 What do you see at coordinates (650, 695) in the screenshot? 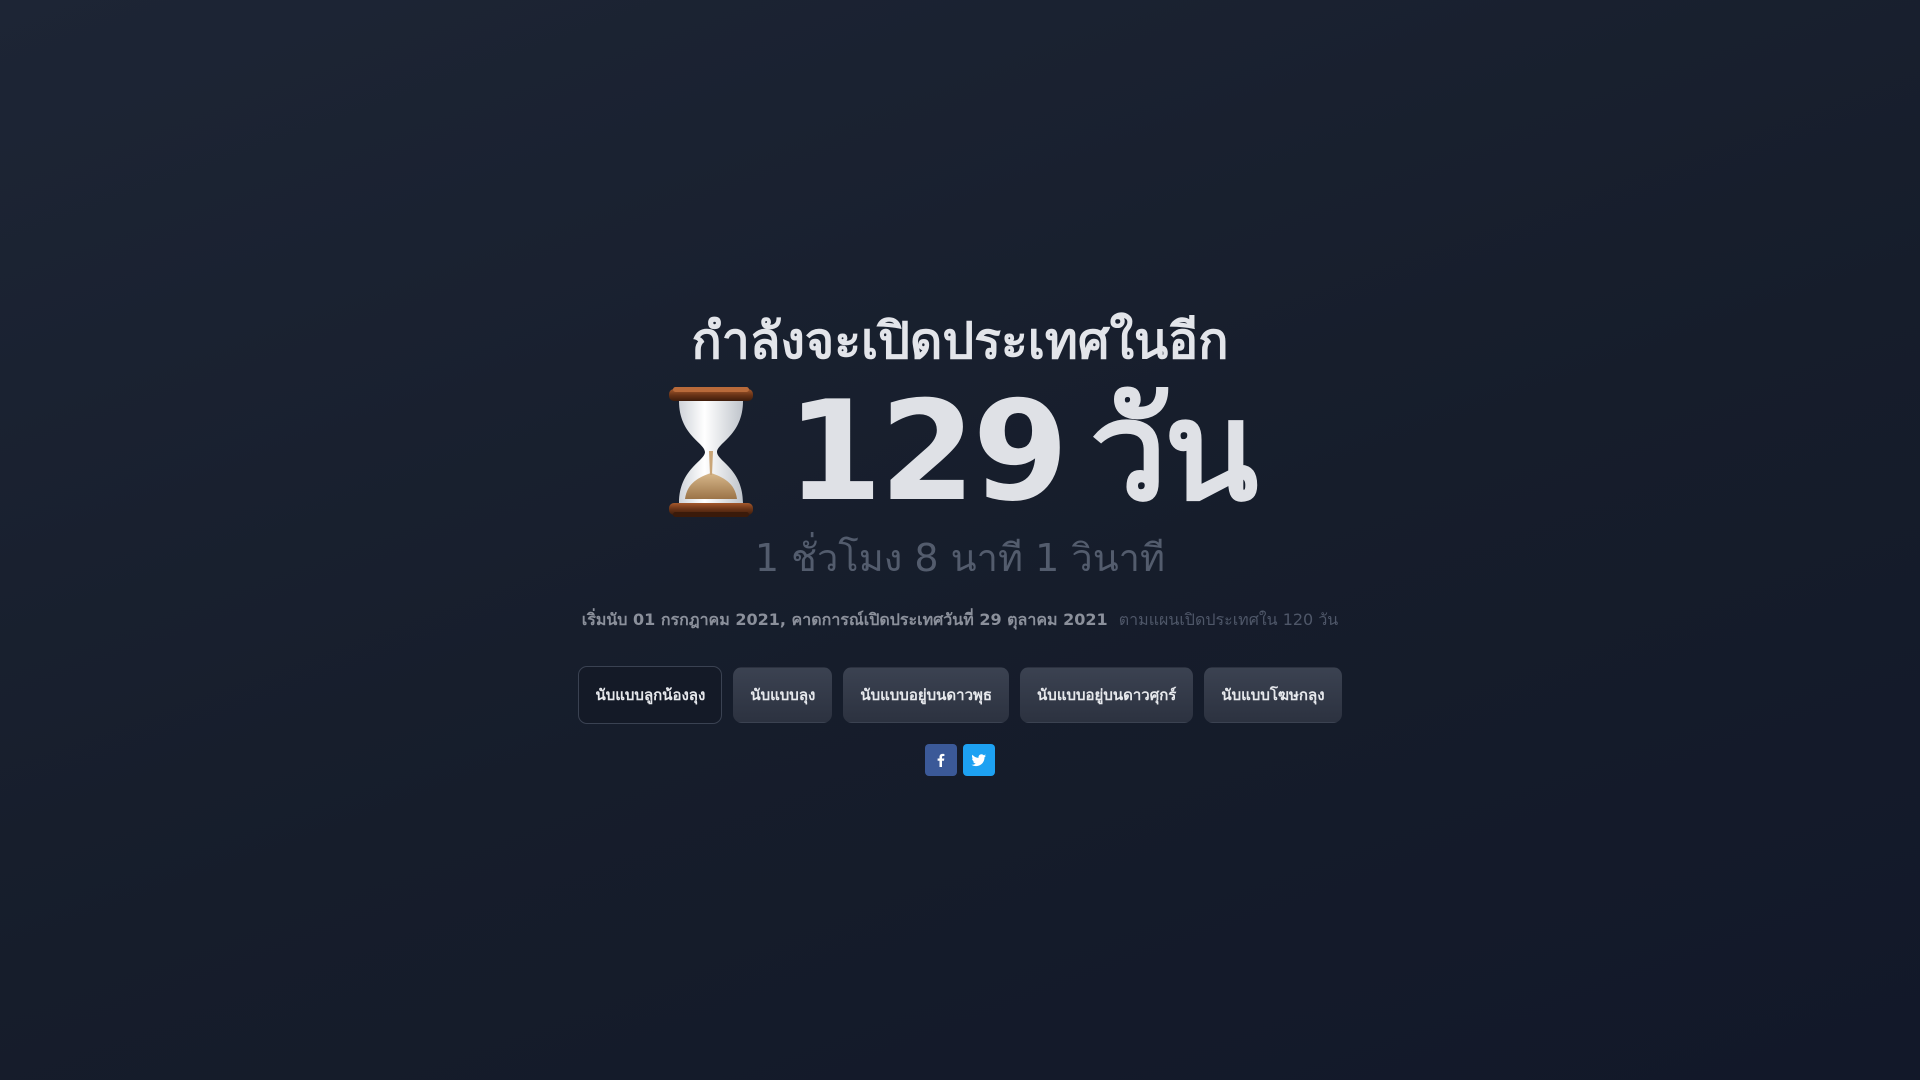
I see `mode-button-subordinate: นับแบบลูกน้องลุง` at bounding box center [650, 695].